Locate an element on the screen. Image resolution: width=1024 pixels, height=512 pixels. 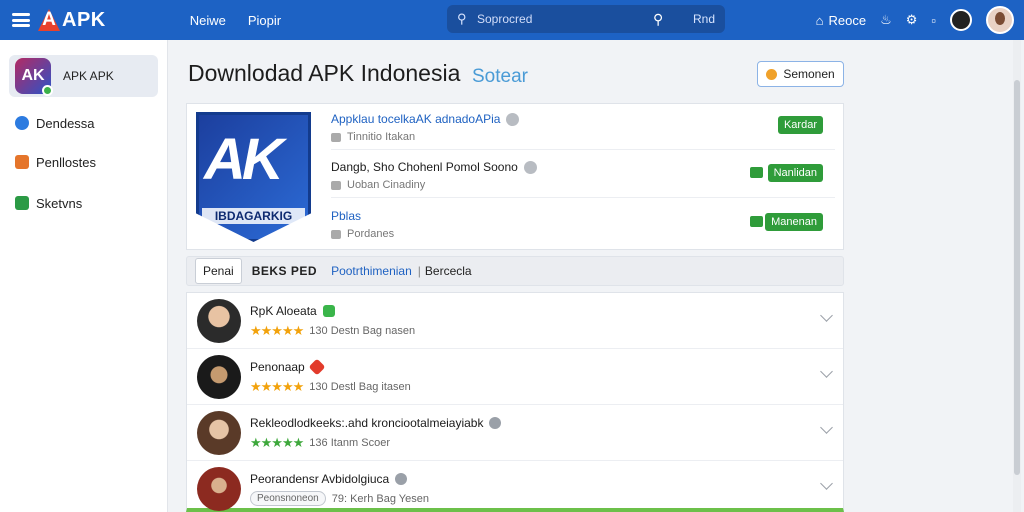
name-text: Penonaap is located at coordinates (277, 367).